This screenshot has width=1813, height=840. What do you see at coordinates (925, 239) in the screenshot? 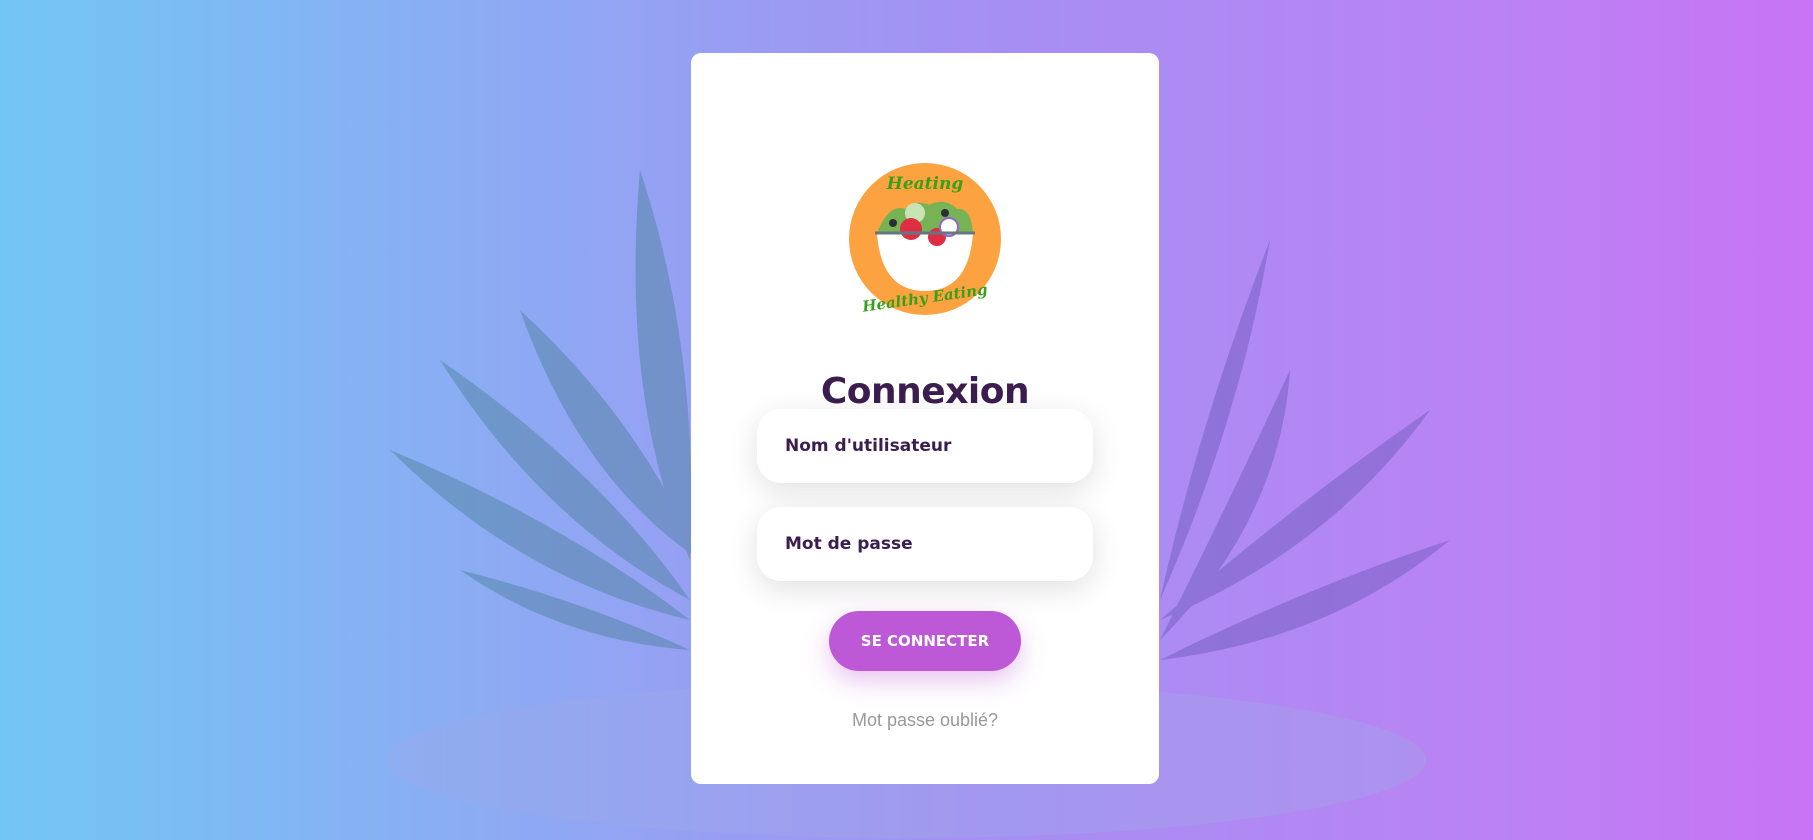
I see `healthy-eating-logo: Heating Healthy Eating` at bounding box center [925, 239].